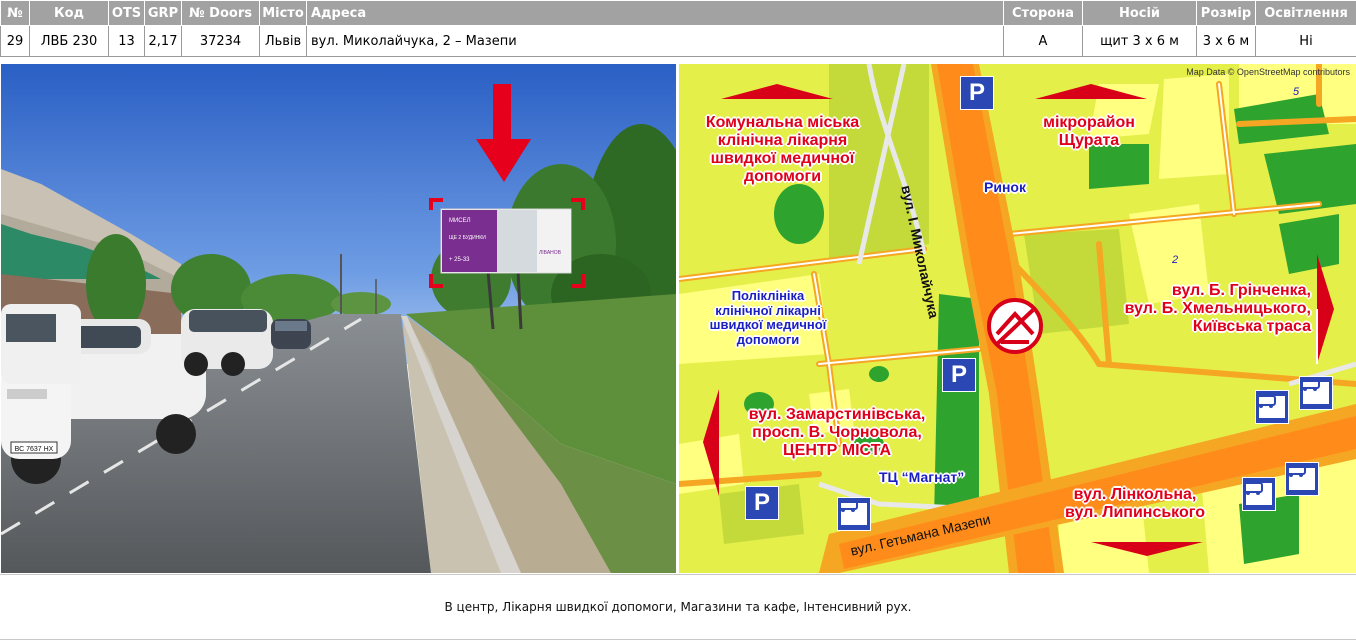 This screenshot has width=1356, height=640. I want to click on cell-ots: 13, so click(126, 41).